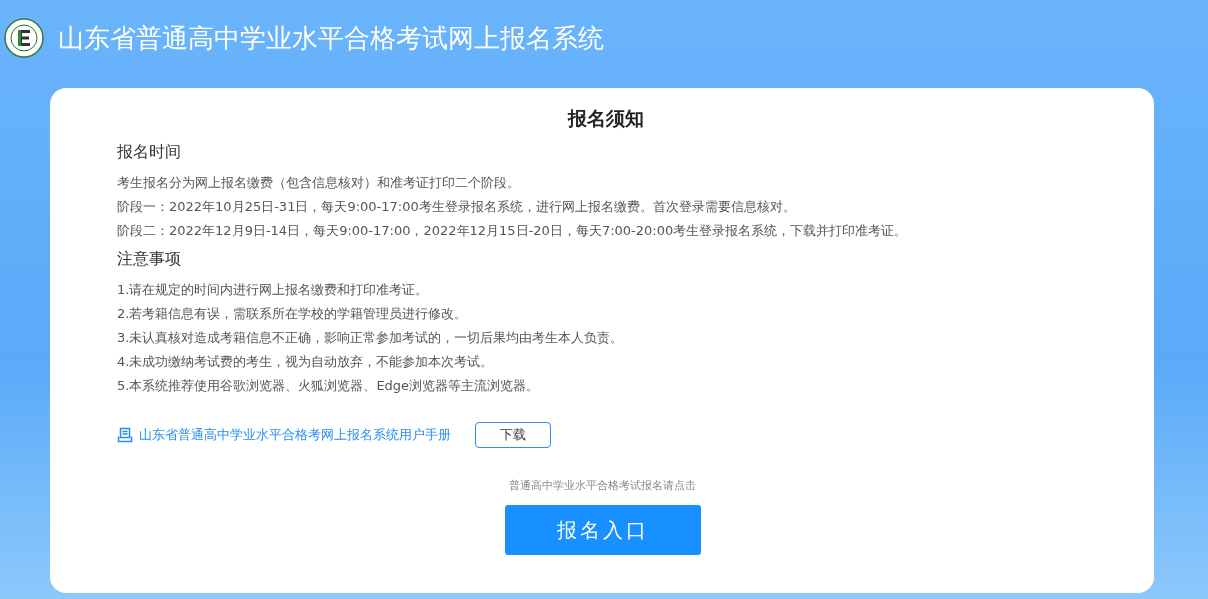  Describe the element at coordinates (149, 152) in the screenshot. I see `section-heading: 报名时间` at that location.